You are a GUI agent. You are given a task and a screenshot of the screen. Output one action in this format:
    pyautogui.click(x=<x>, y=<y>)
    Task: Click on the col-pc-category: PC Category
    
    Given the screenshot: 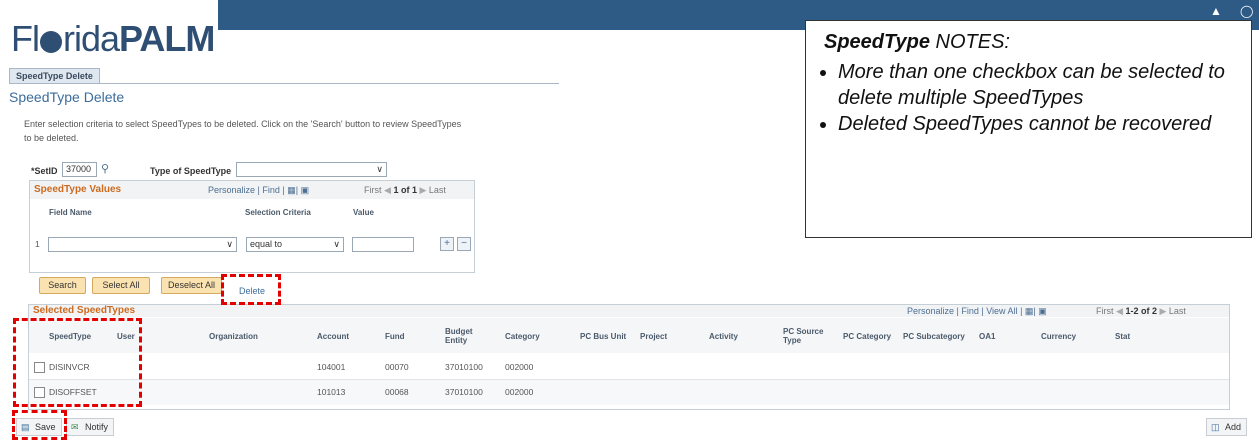 What is the action you would take?
    pyautogui.click(x=867, y=336)
    